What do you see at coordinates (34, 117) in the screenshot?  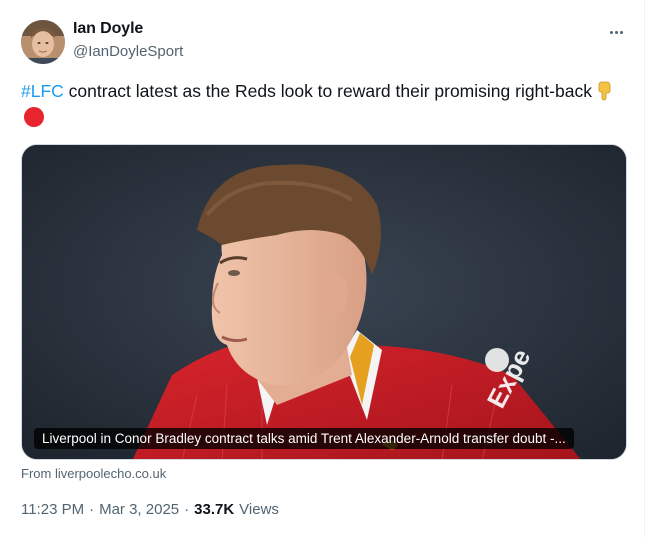 I see `red-circle-emoji` at bounding box center [34, 117].